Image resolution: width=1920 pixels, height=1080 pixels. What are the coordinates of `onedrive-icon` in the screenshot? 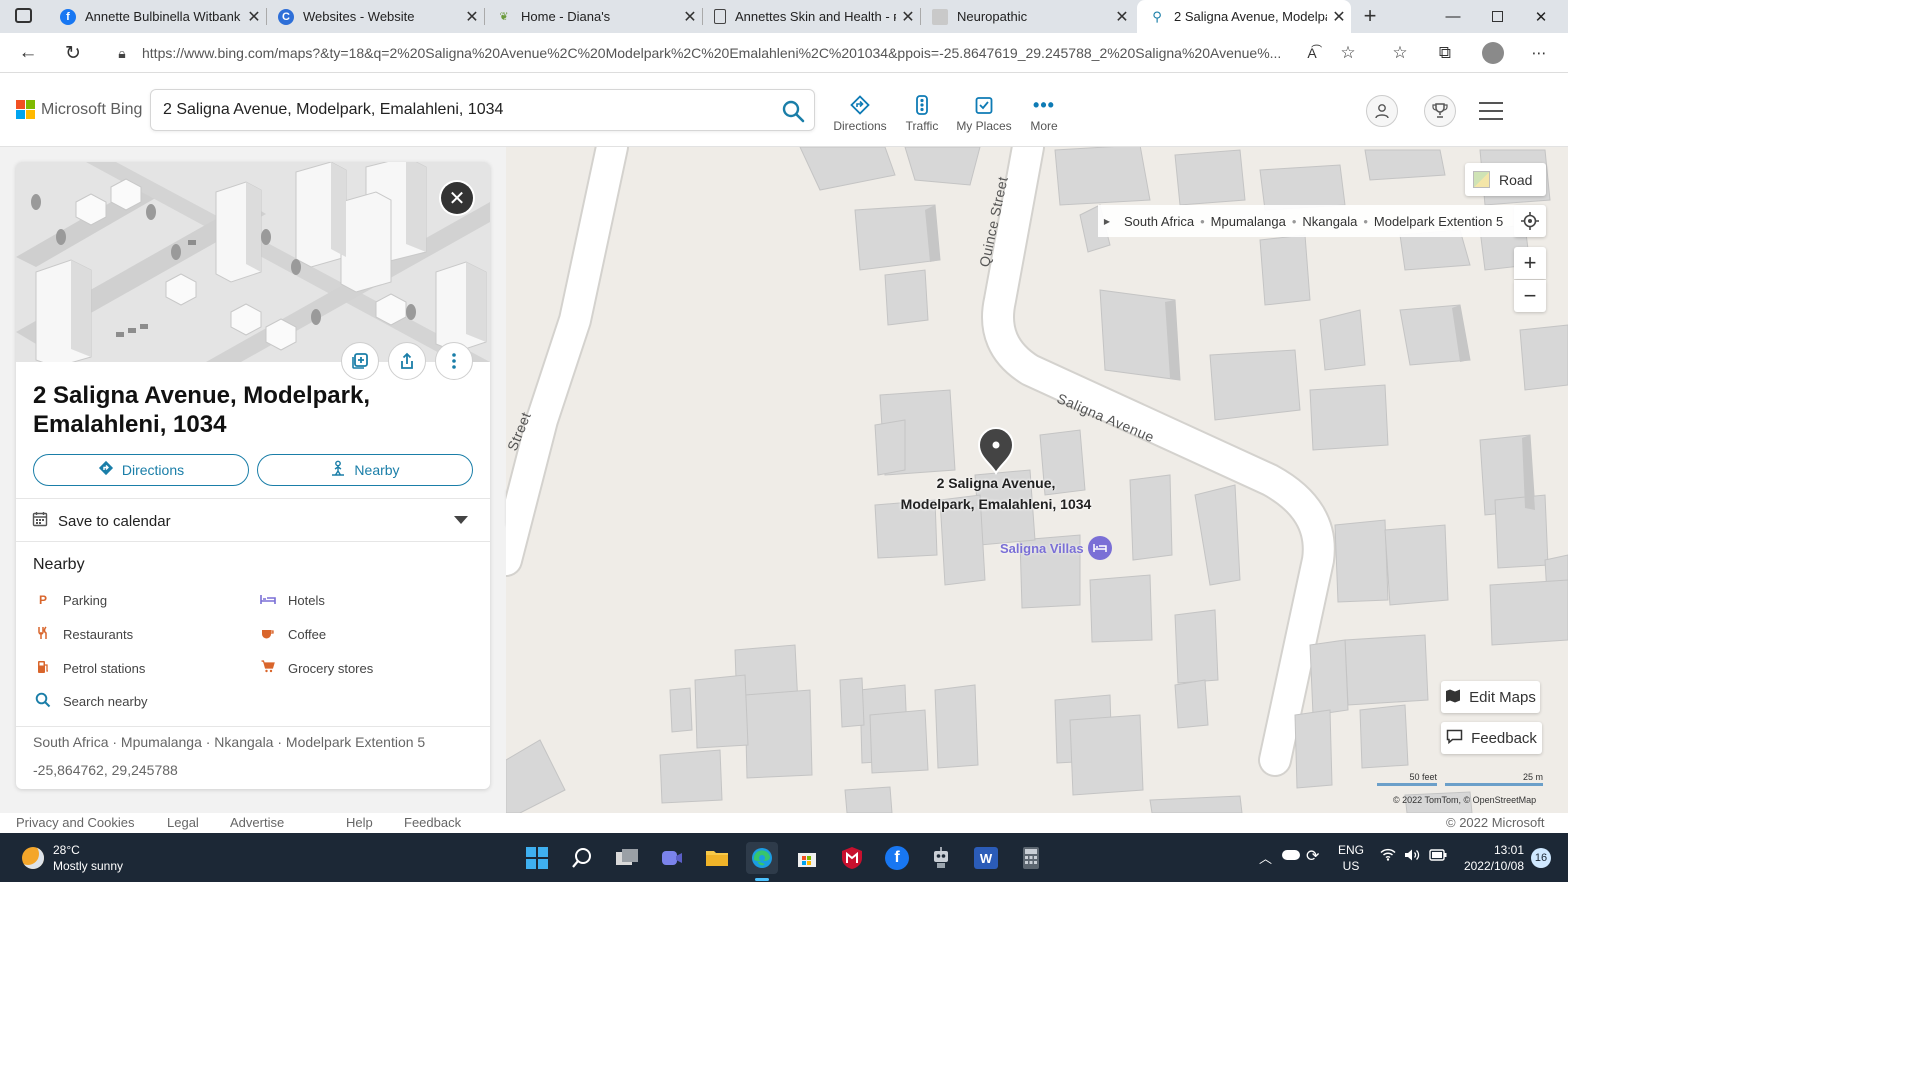 It's located at (1291, 855).